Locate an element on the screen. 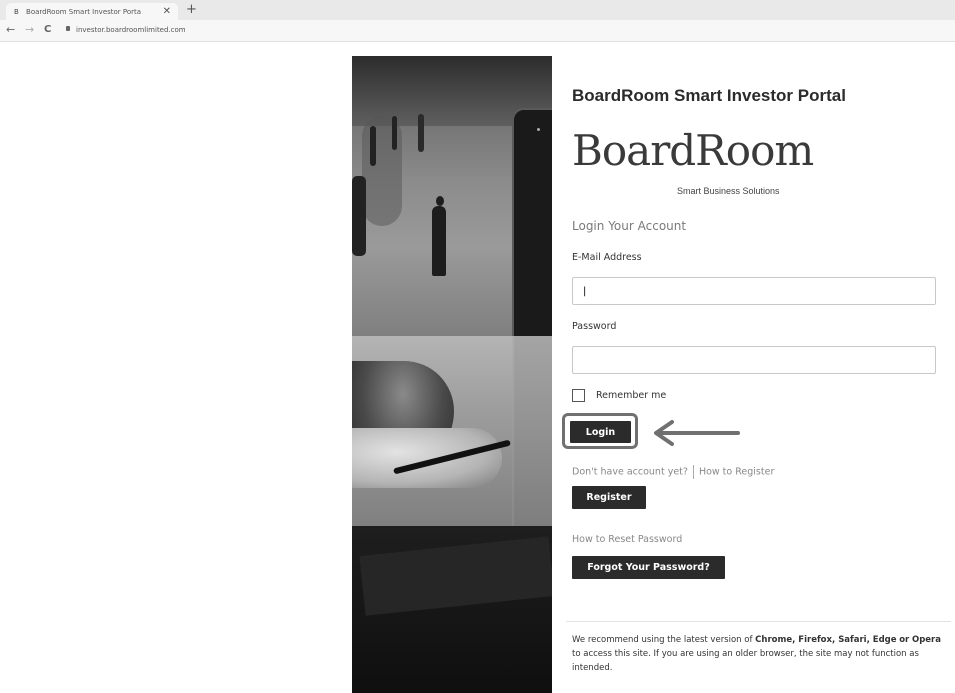 The image size is (955, 693). logo-text: BoardRoom is located at coordinates (693, 150).